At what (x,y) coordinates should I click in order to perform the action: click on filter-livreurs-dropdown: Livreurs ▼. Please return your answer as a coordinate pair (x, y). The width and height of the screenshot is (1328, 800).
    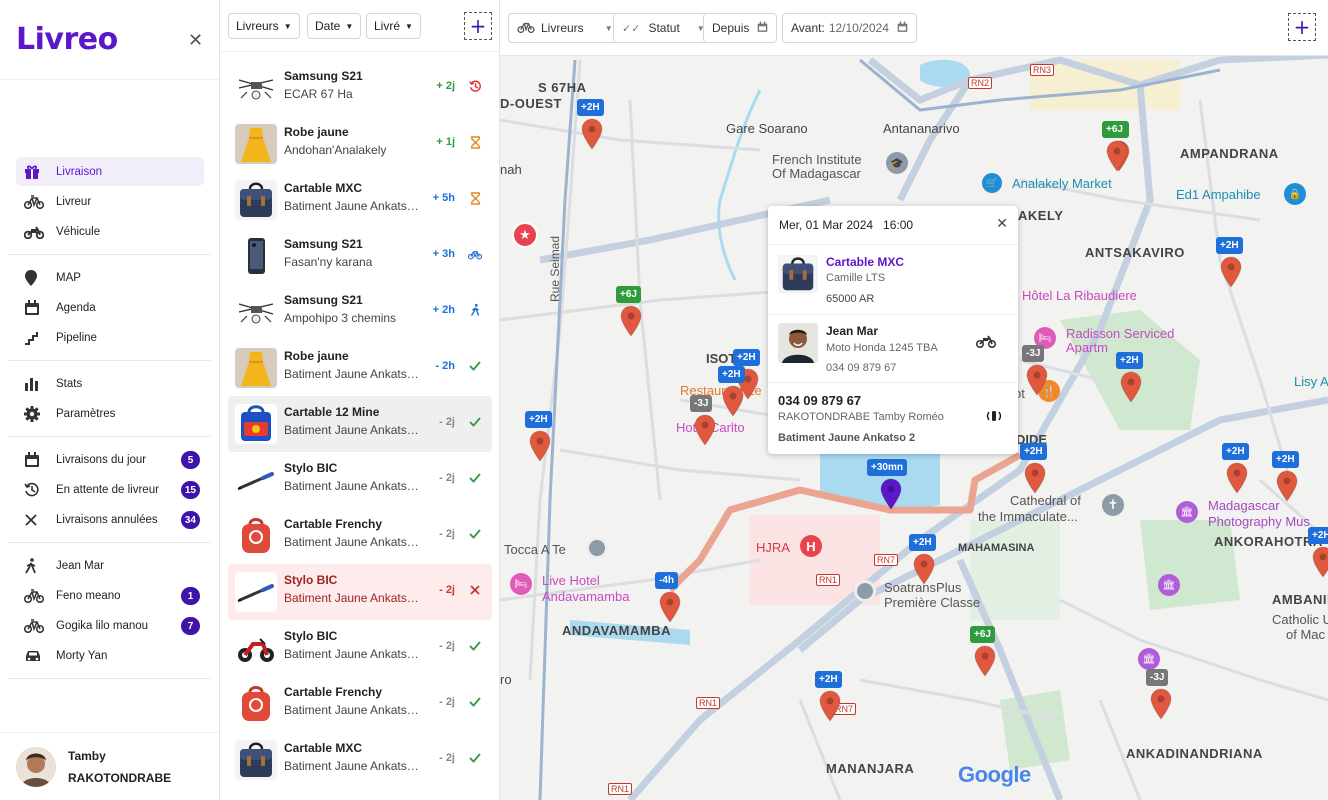
    Looking at the image, I should click on (264, 26).